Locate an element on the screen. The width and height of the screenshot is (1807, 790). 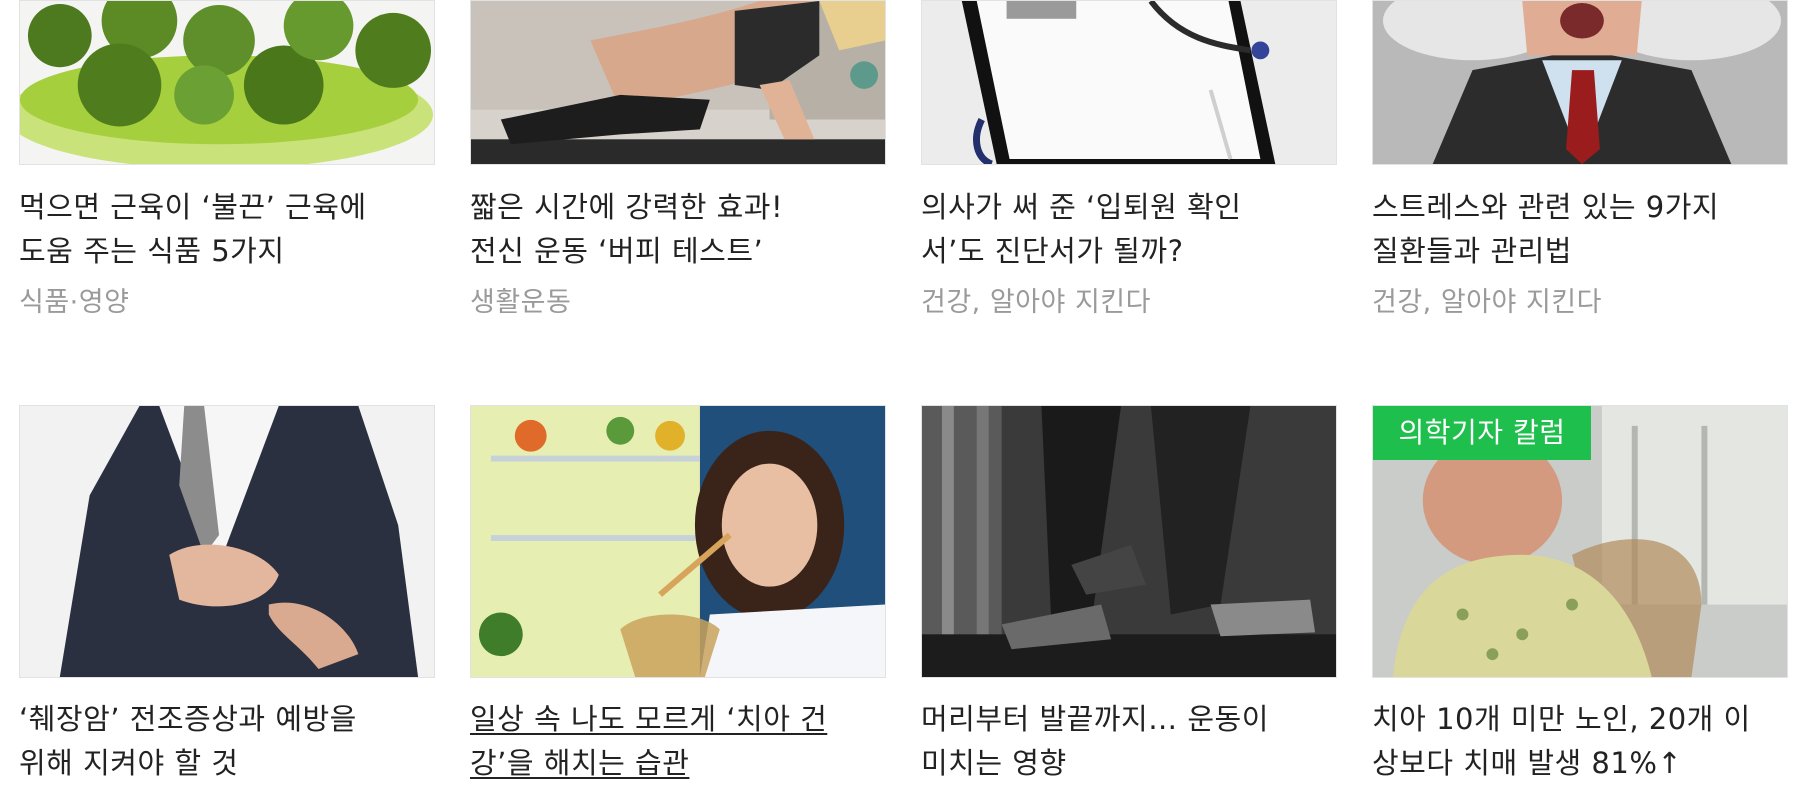
article-title-line: 치아 10개 미만 노인, 20개 이 is located at coordinates (1582, 719).